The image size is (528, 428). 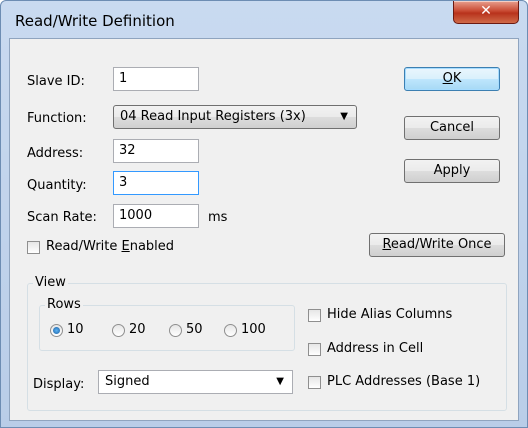 What do you see at coordinates (175, 330) in the screenshot?
I see `rows-50-radio` at bounding box center [175, 330].